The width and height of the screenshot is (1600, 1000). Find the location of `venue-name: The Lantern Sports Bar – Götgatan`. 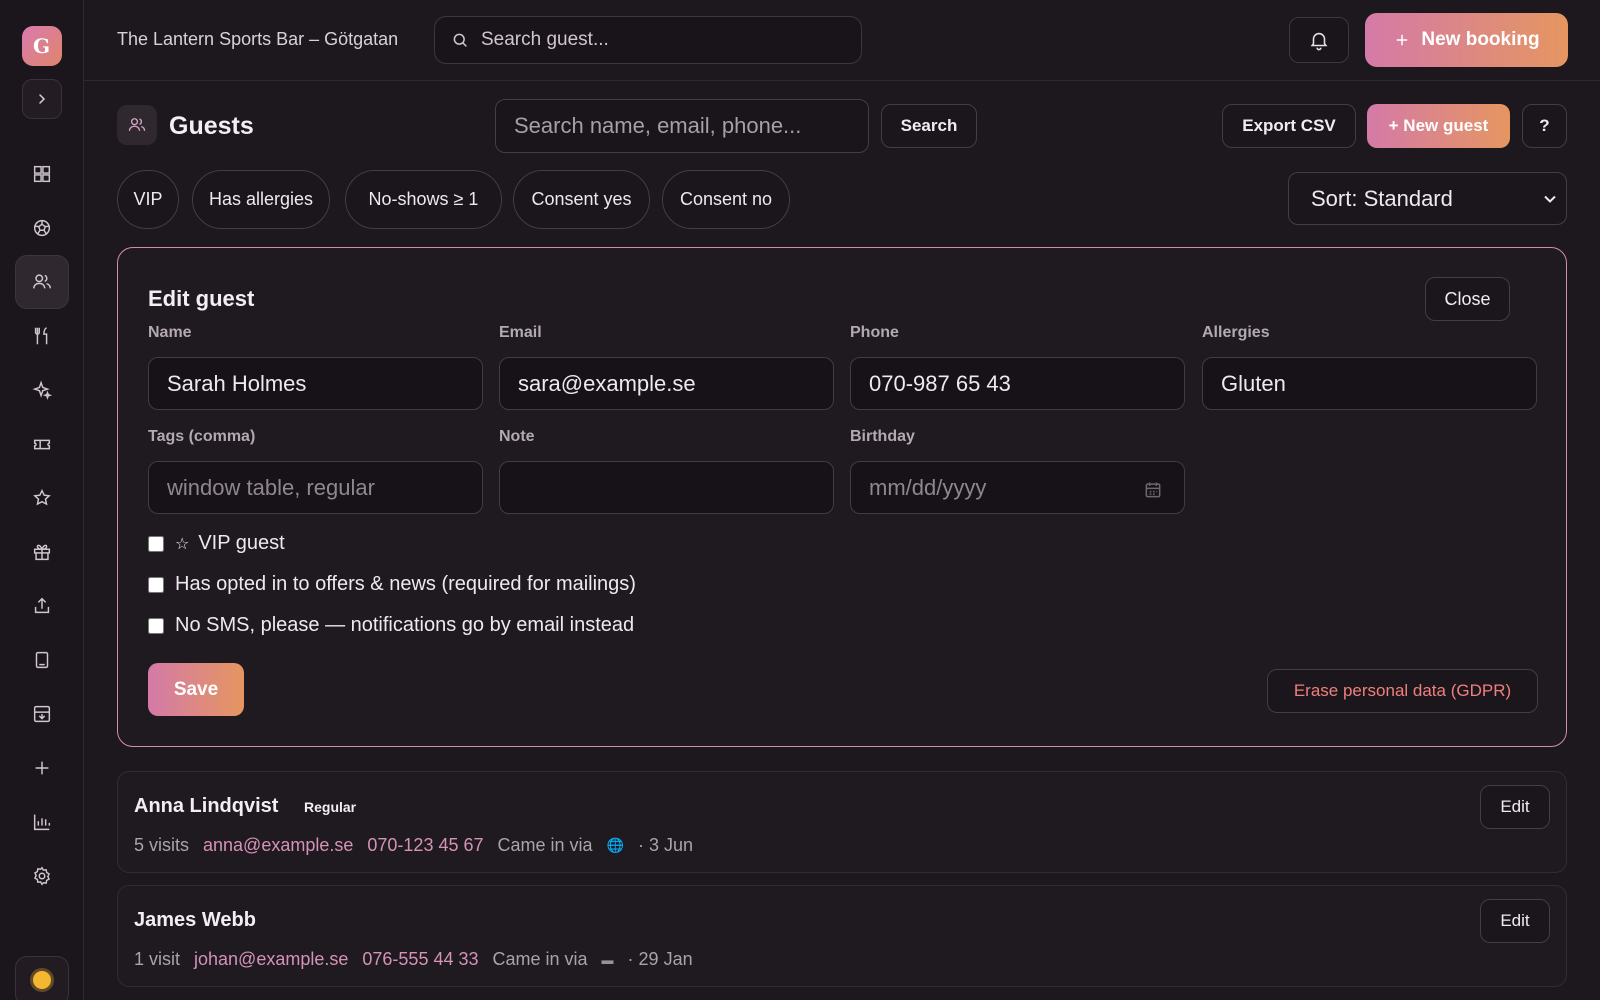

venue-name: The Lantern Sports Bar – Götgatan is located at coordinates (258, 39).